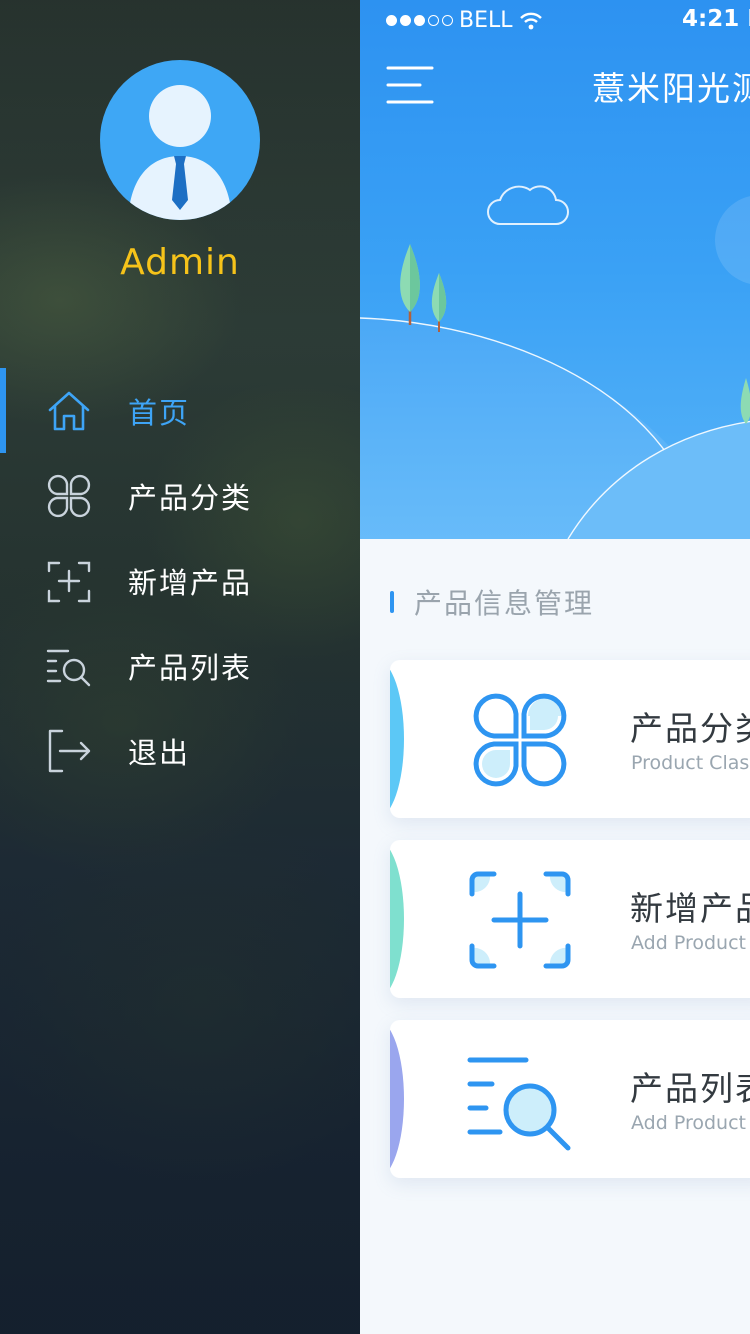 The image size is (750, 1334). What do you see at coordinates (180, 262) in the screenshot?
I see `user-name: Admin` at bounding box center [180, 262].